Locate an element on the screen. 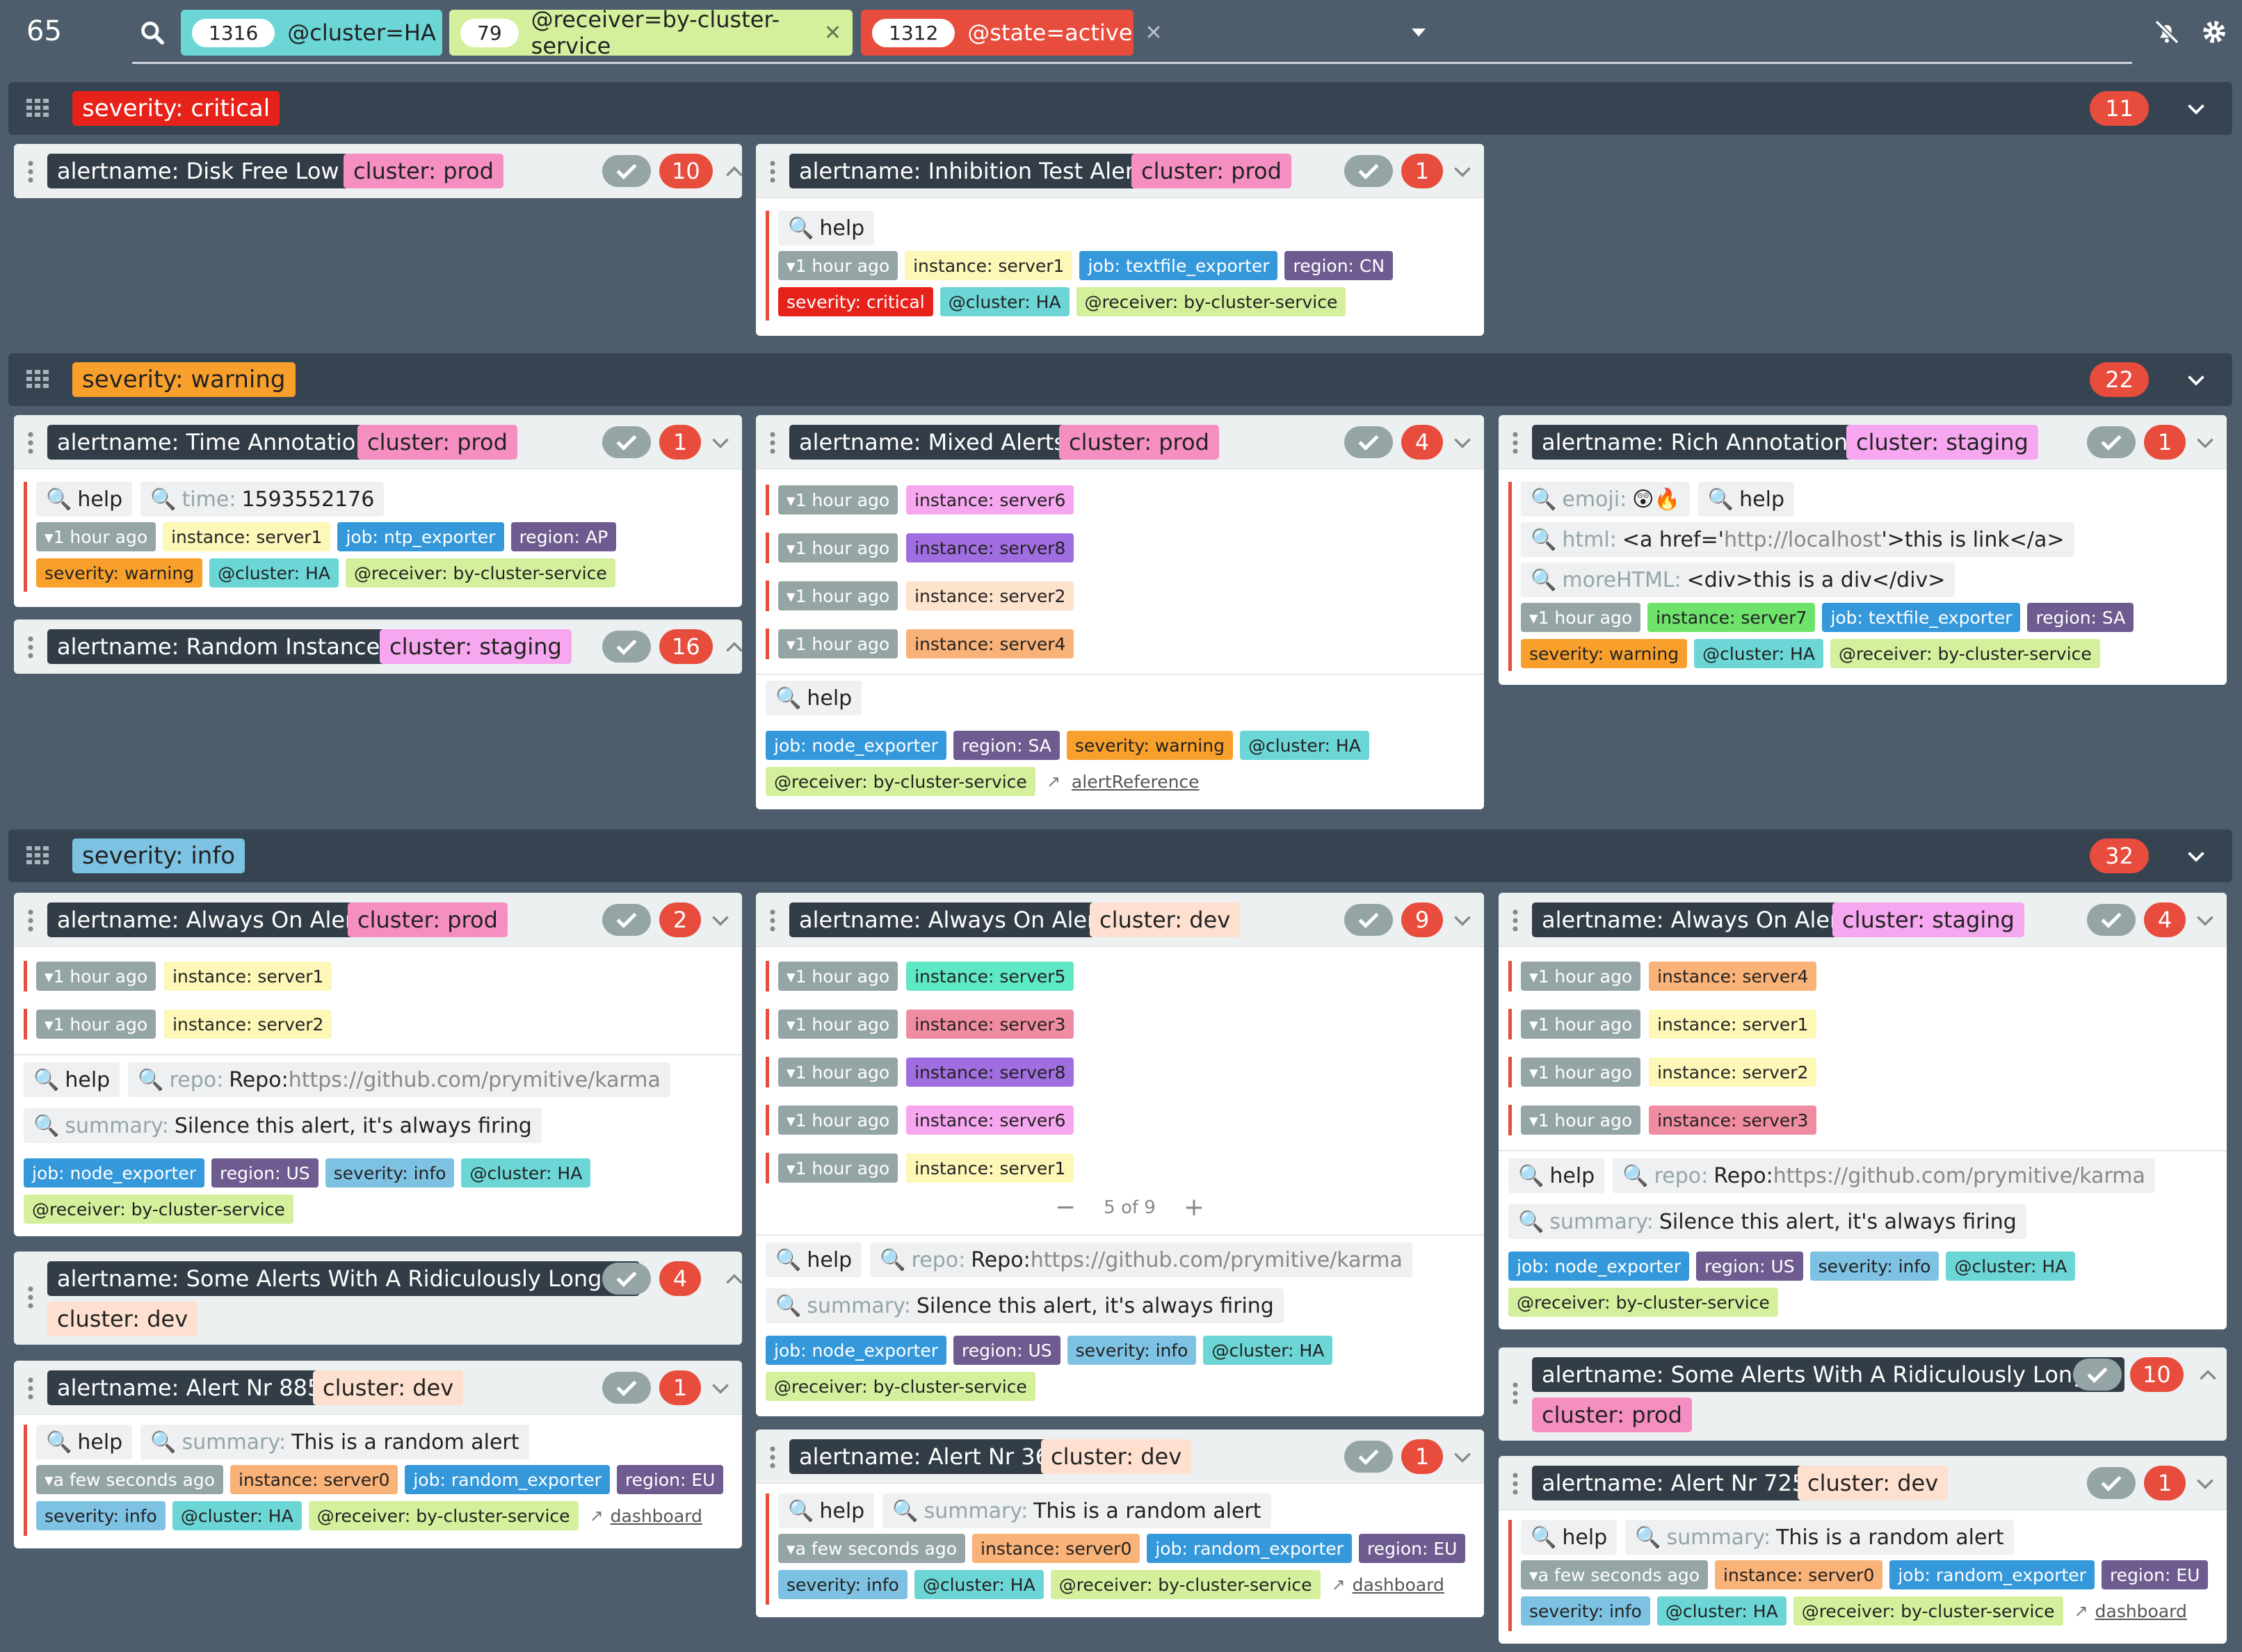  caret-down-icon is located at coordinates (1419, 32).